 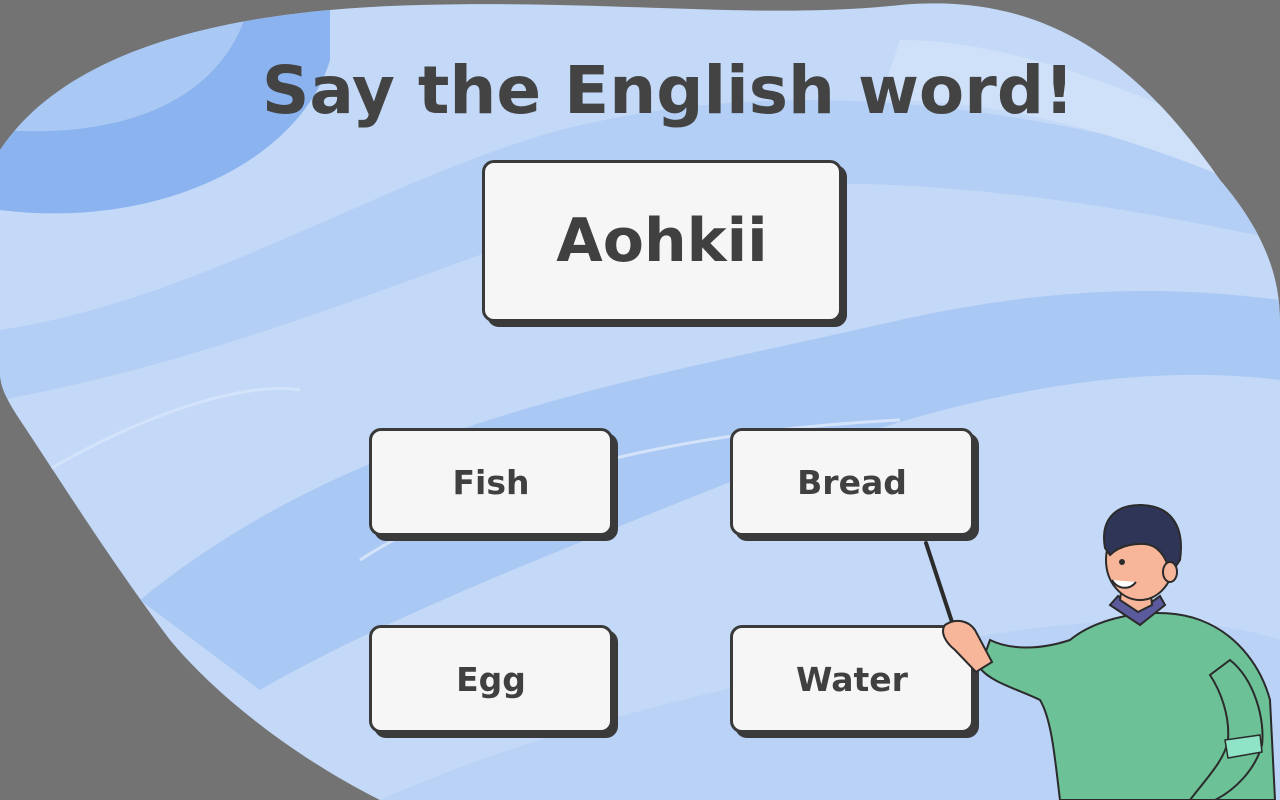 I want to click on teacher-character-icon, so click(x=1100, y=651).